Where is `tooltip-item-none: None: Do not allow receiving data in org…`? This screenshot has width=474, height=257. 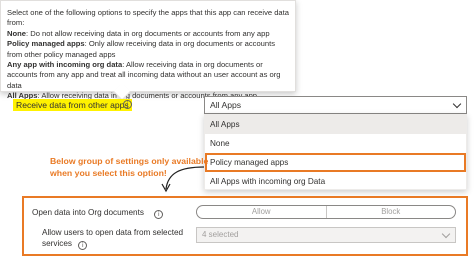 tooltip-item-none: None: Do not allow receiving data in org… is located at coordinates (138, 33).